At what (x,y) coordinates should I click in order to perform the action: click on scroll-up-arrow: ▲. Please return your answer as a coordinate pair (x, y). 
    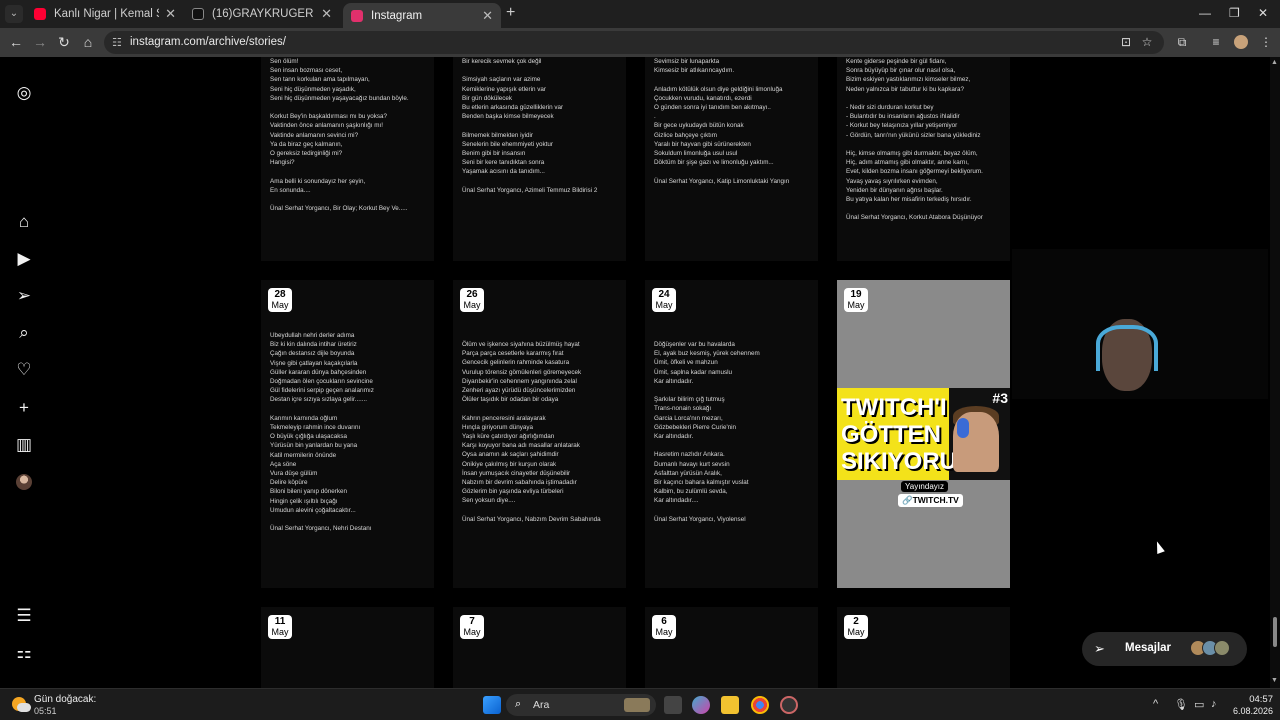
    Looking at the image, I should click on (1274, 62).